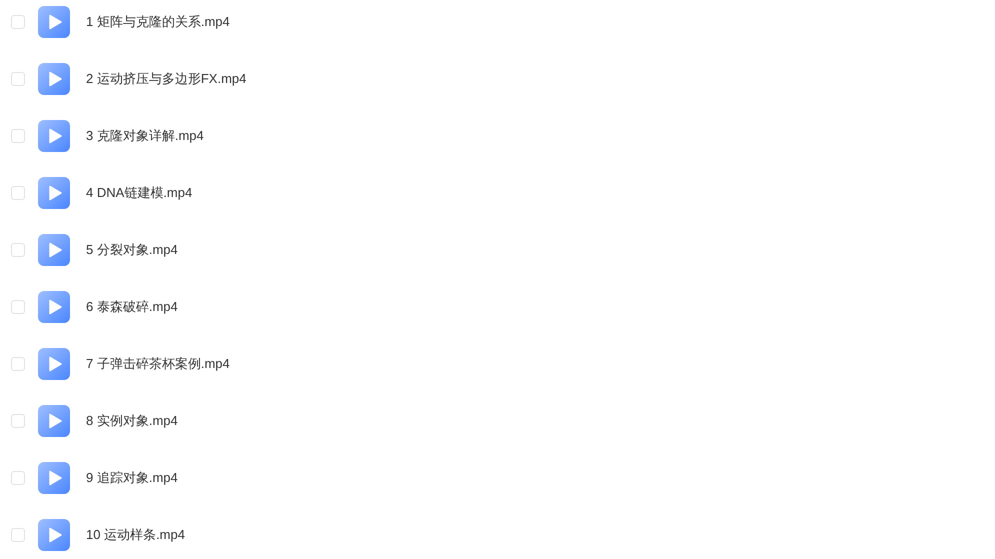 The height and width of the screenshot is (559, 995). I want to click on file-name: 9 追踪对象.mp4, so click(132, 478).